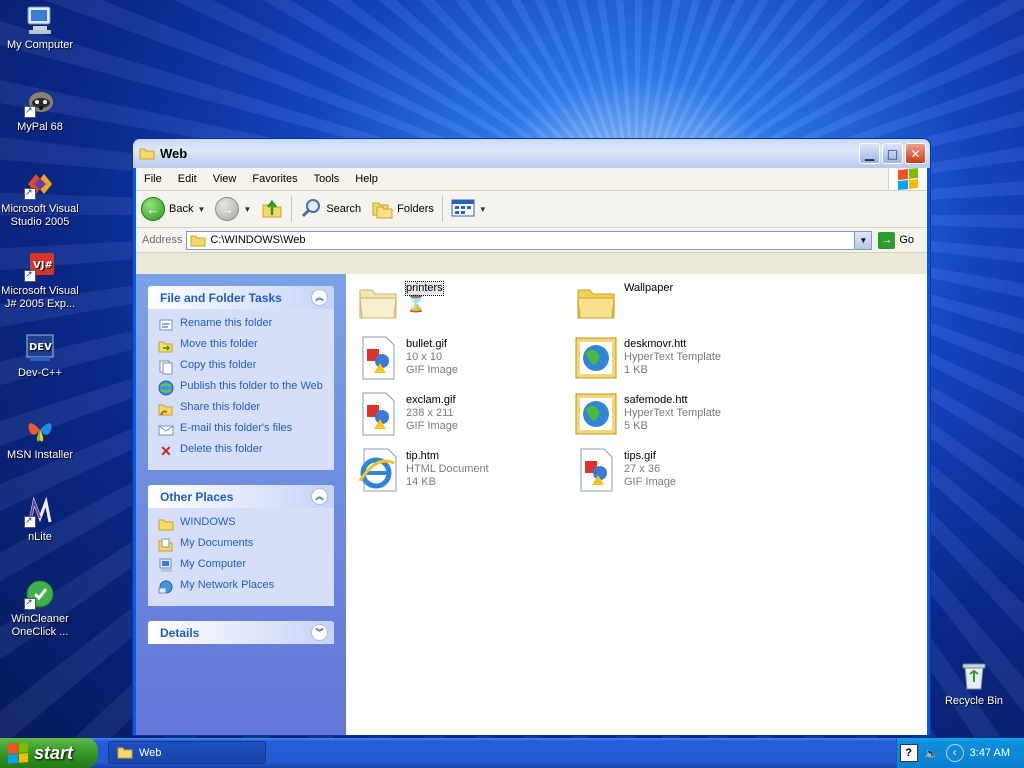 The width and height of the screenshot is (1024, 768). Describe the element at coordinates (327, 179) in the screenshot. I see `menu-tools: Tools` at that location.